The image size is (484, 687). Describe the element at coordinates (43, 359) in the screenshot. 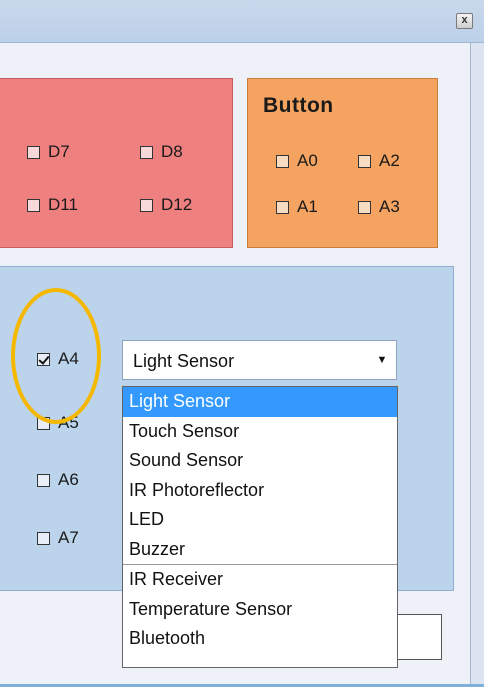

I see `checkbox-box-checked` at that location.